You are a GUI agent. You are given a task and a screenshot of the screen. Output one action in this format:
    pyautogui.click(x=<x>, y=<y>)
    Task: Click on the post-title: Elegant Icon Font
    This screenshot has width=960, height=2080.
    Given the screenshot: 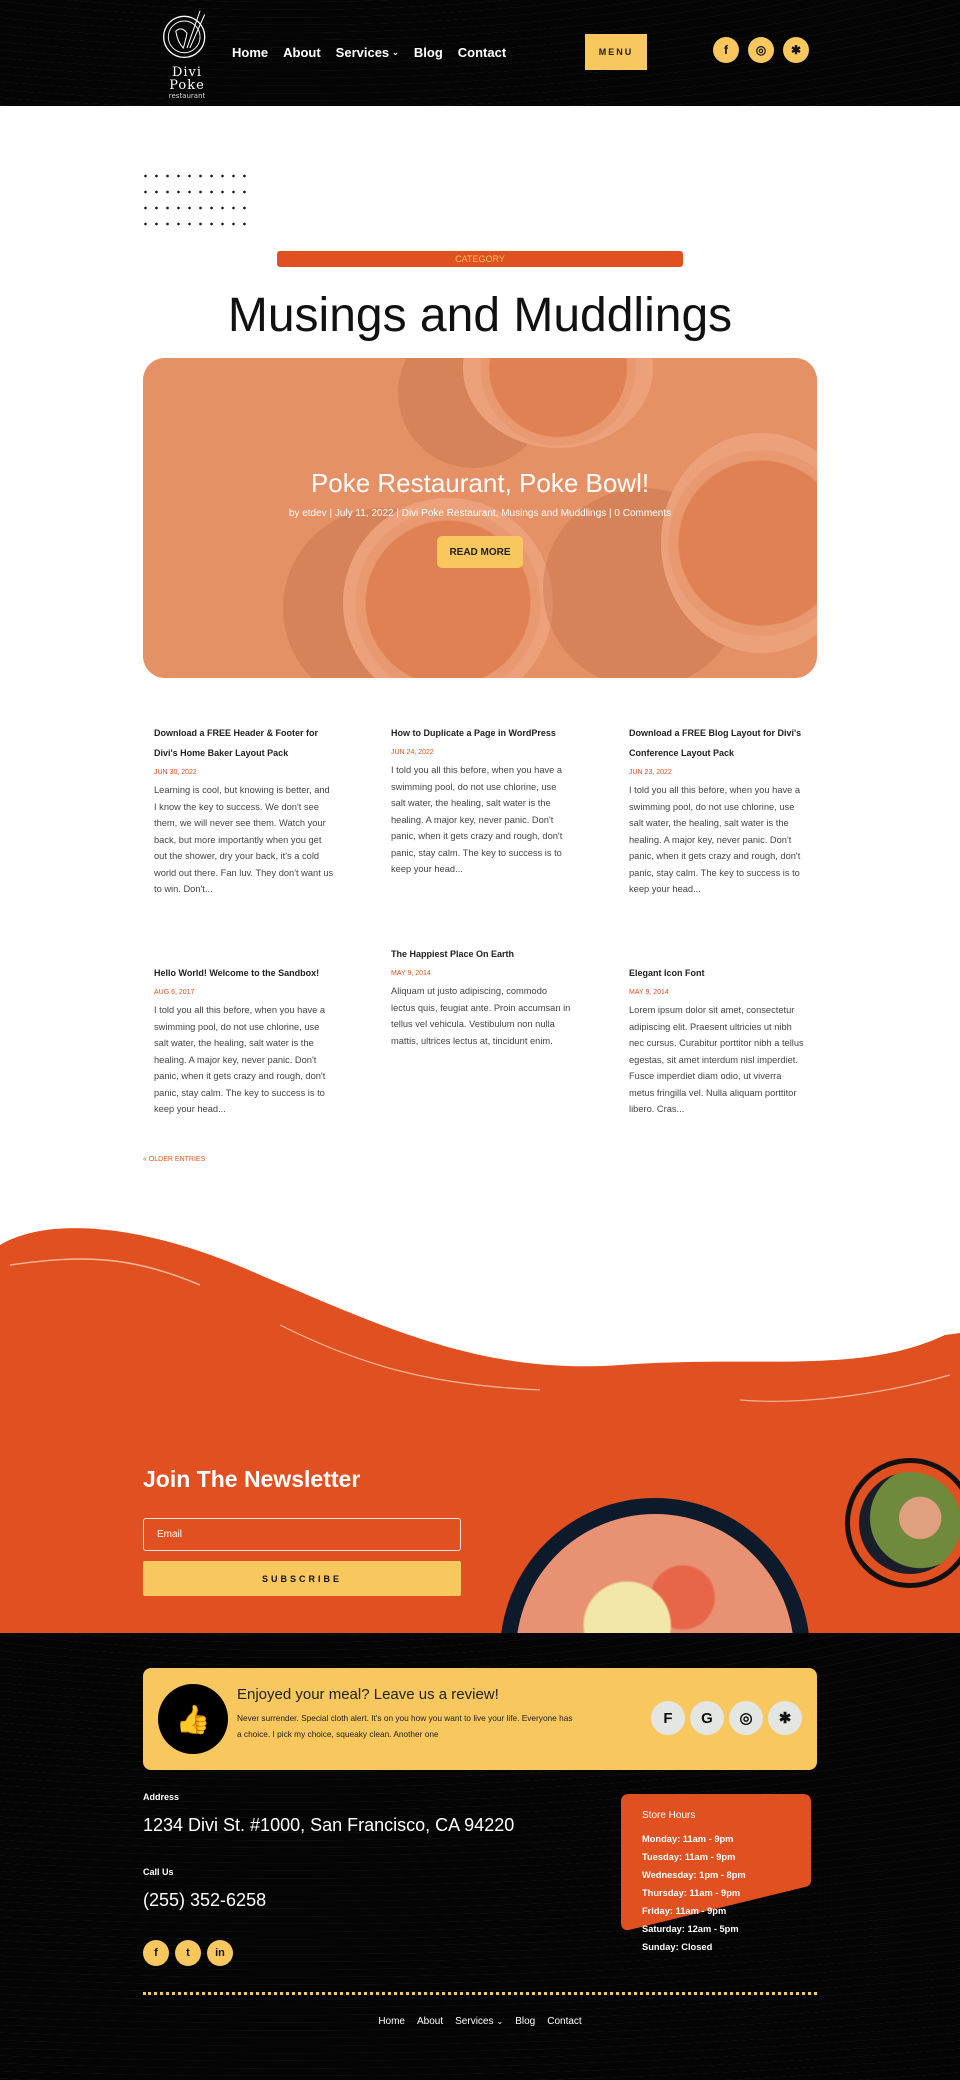 What is the action you would take?
    pyautogui.click(x=719, y=973)
    